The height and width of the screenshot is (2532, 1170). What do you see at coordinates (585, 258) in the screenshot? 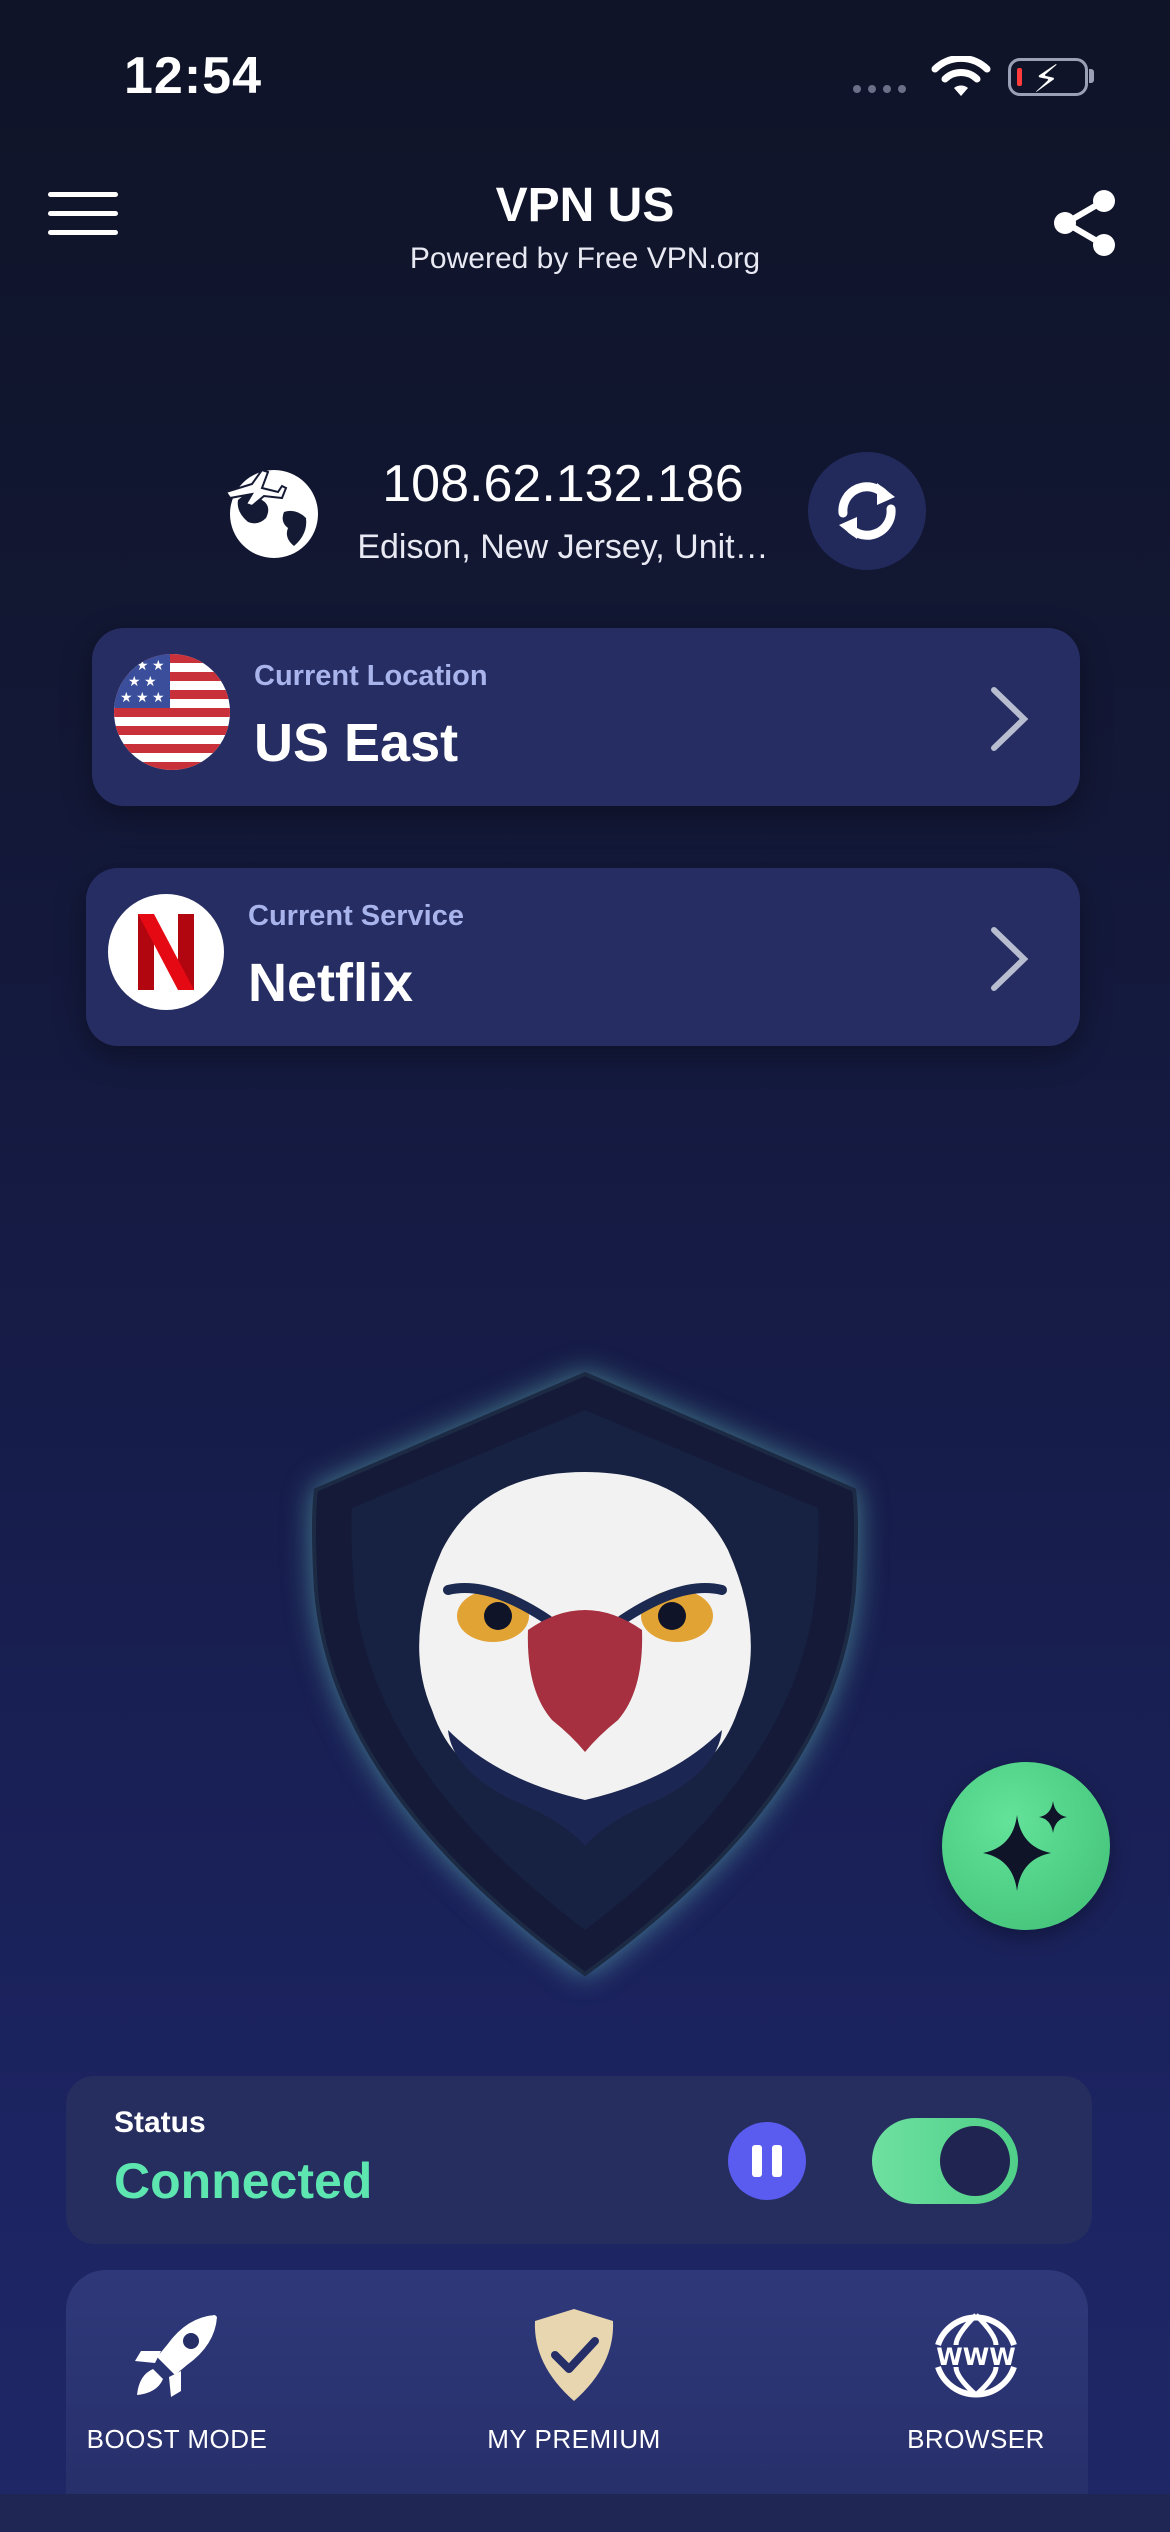
I see `app-subtitle: Powered by Free VPN.org` at bounding box center [585, 258].